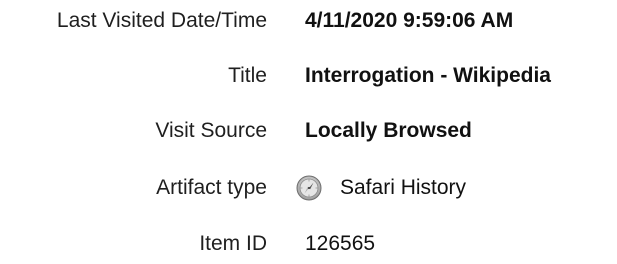 The height and width of the screenshot is (264, 617). I want to click on property-value: Interrogation - Wikipedia, so click(428, 75).